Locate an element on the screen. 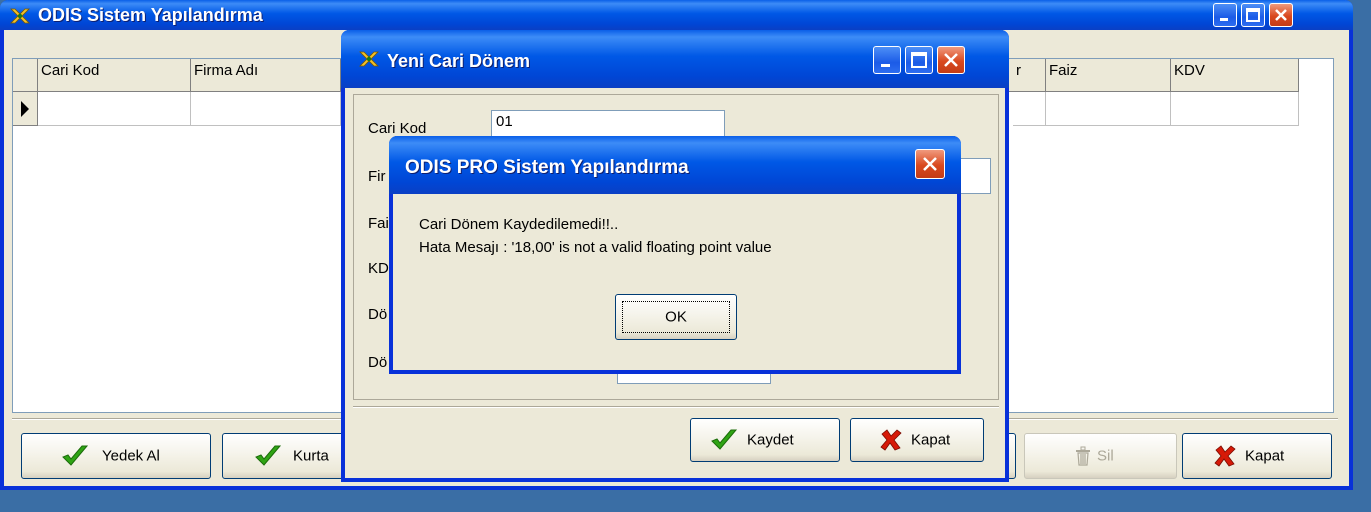  column-header-firma-adi: Firma Adı is located at coordinates (266, 75).